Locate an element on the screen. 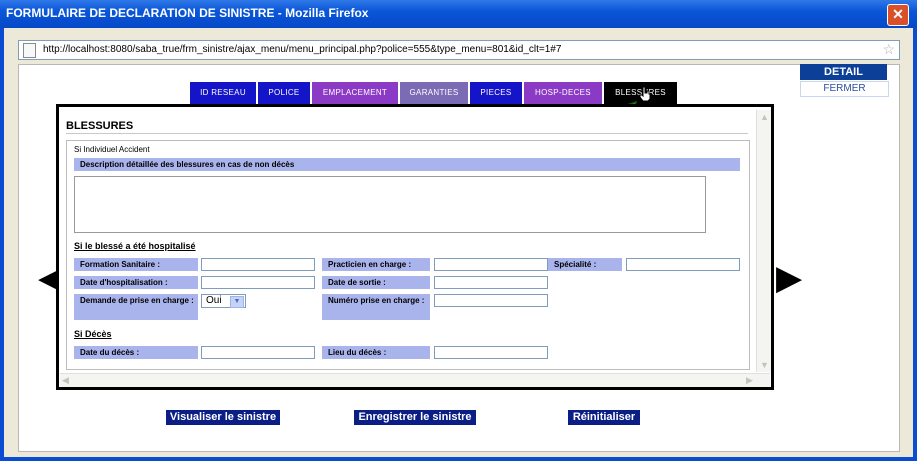 This screenshot has height=461, width=917. scroll-left-icon: ◀ is located at coordinates (65, 380).